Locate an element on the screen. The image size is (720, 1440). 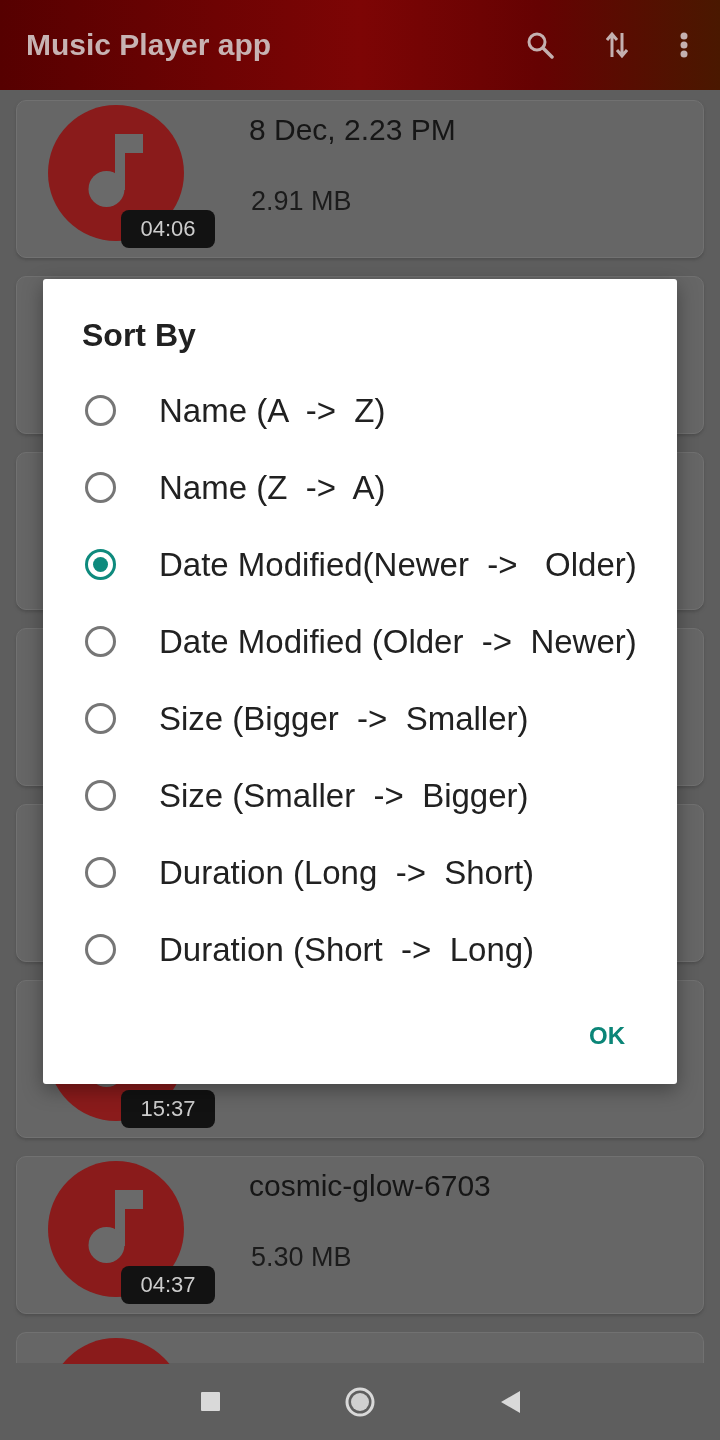
sort-option: Name (A -> Z) is located at coordinates (360, 410).